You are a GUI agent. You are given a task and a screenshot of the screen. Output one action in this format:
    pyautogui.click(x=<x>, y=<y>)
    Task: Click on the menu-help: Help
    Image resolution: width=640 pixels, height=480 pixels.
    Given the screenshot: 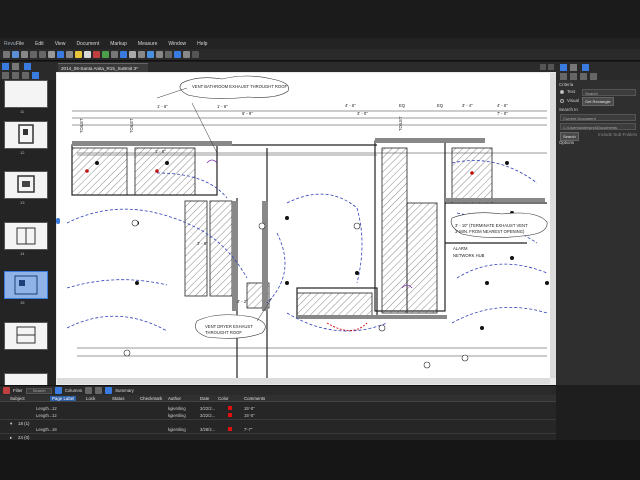 What is the action you would take?
    pyautogui.click(x=202, y=44)
    